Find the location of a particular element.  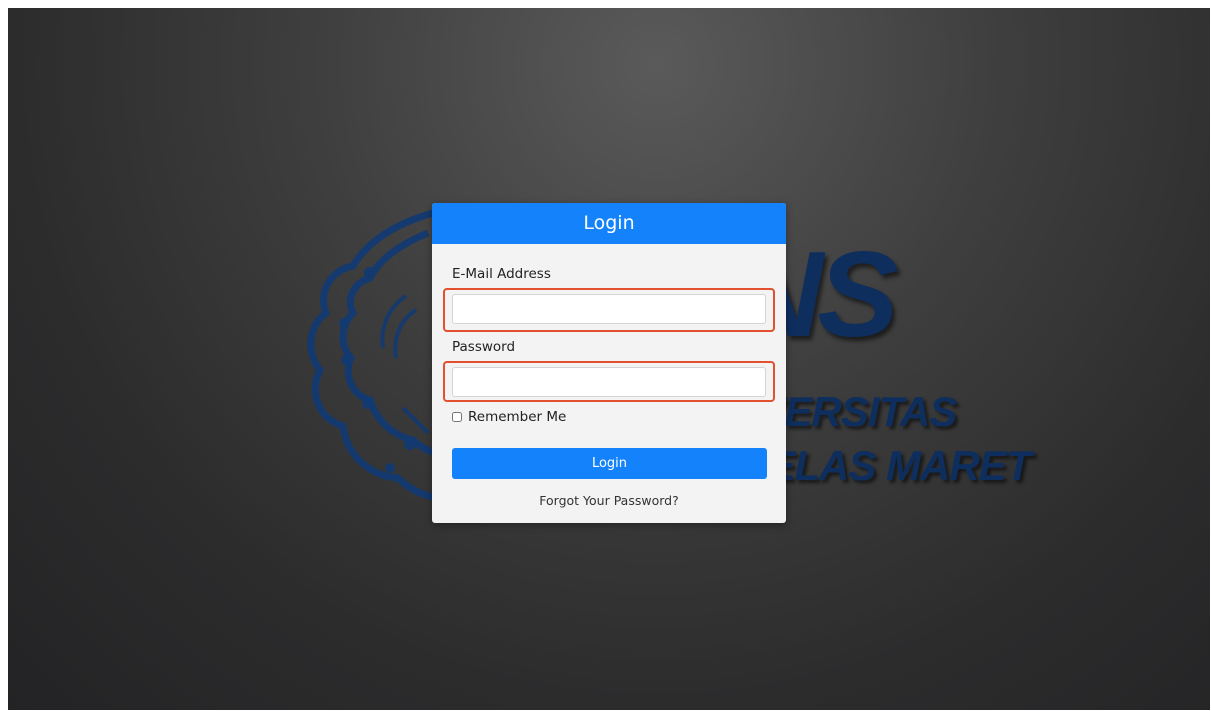

password-label: Password is located at coordinates (484, 347).